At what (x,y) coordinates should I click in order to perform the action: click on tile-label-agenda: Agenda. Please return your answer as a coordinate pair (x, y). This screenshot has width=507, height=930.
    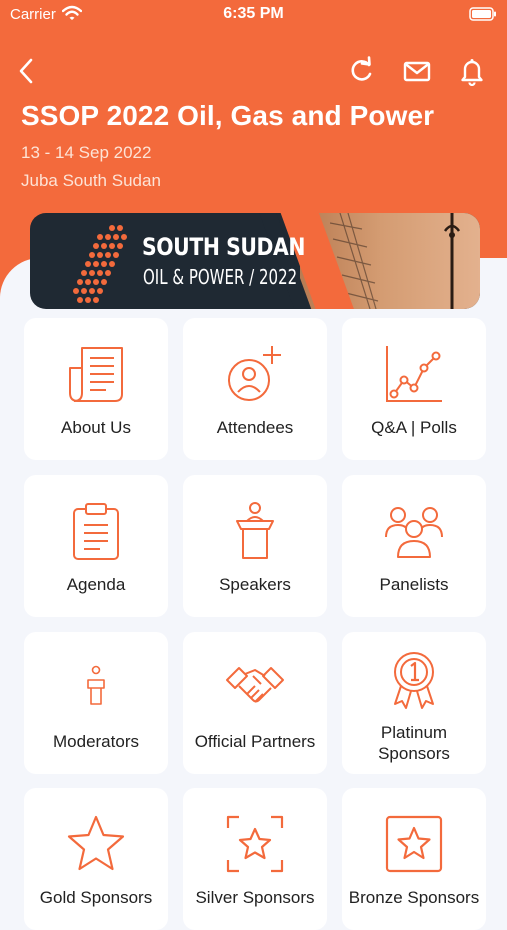
    Looking at the image, I should click on (96, 584).